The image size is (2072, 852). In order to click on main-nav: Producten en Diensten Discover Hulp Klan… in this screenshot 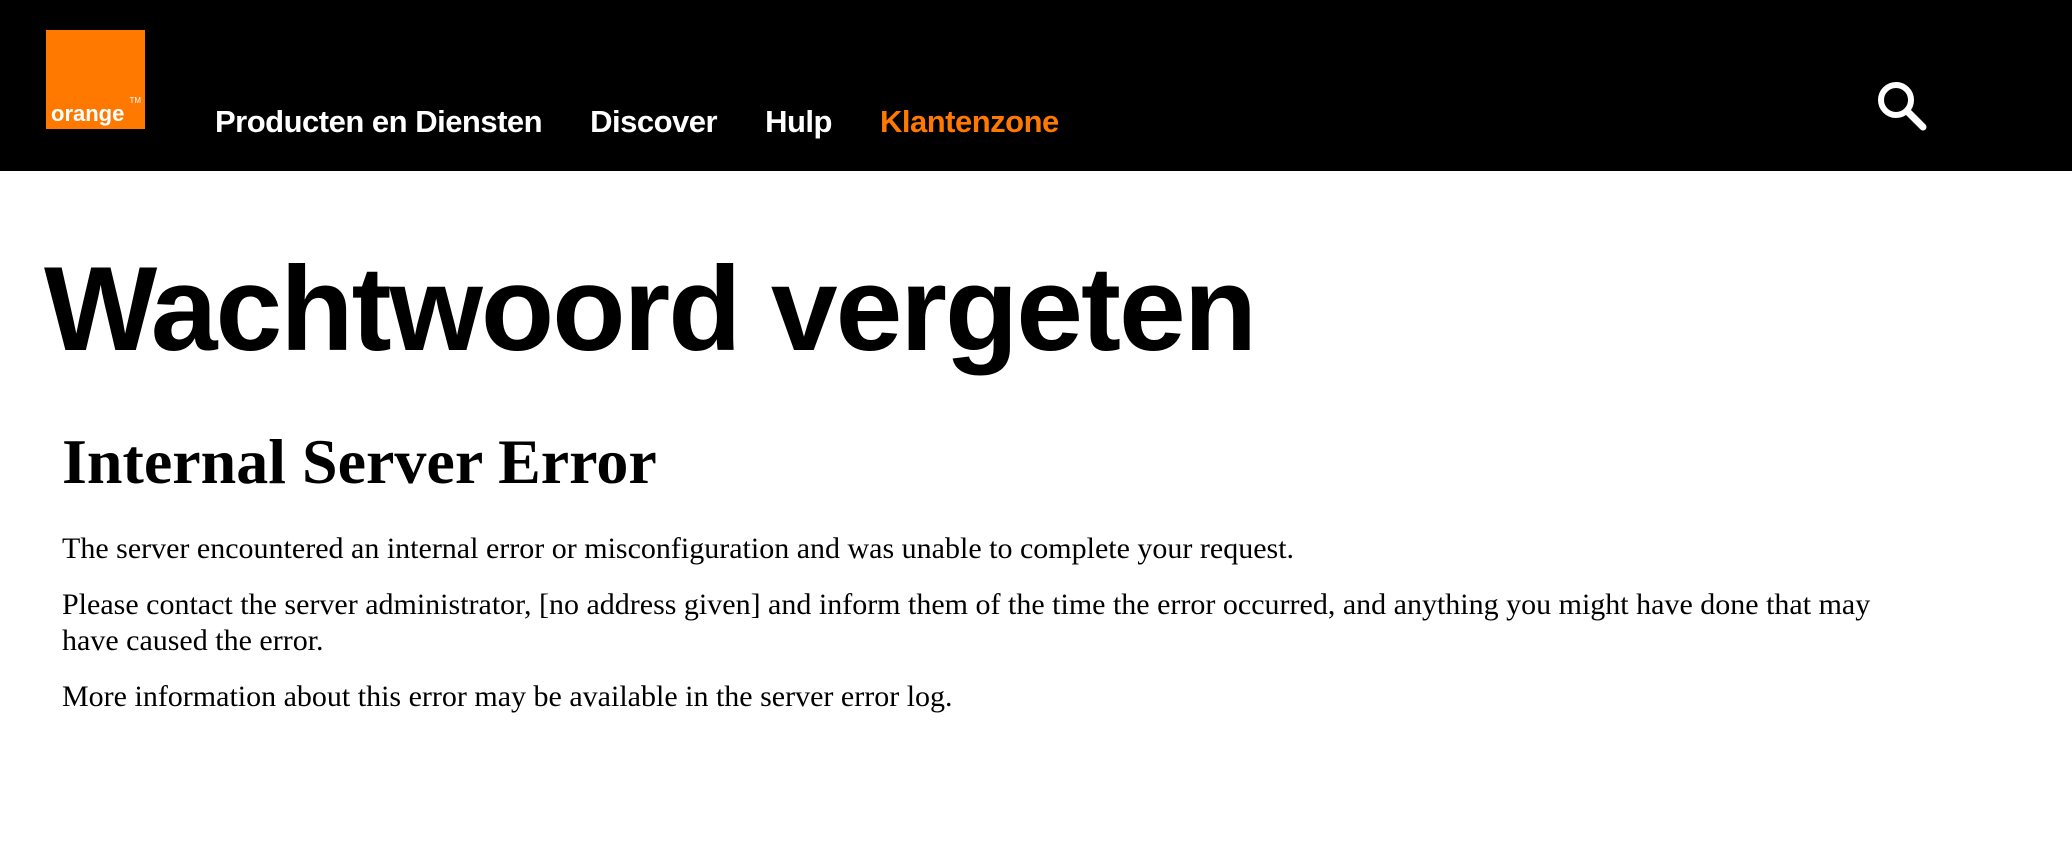, I will do `click(661, 122)`.